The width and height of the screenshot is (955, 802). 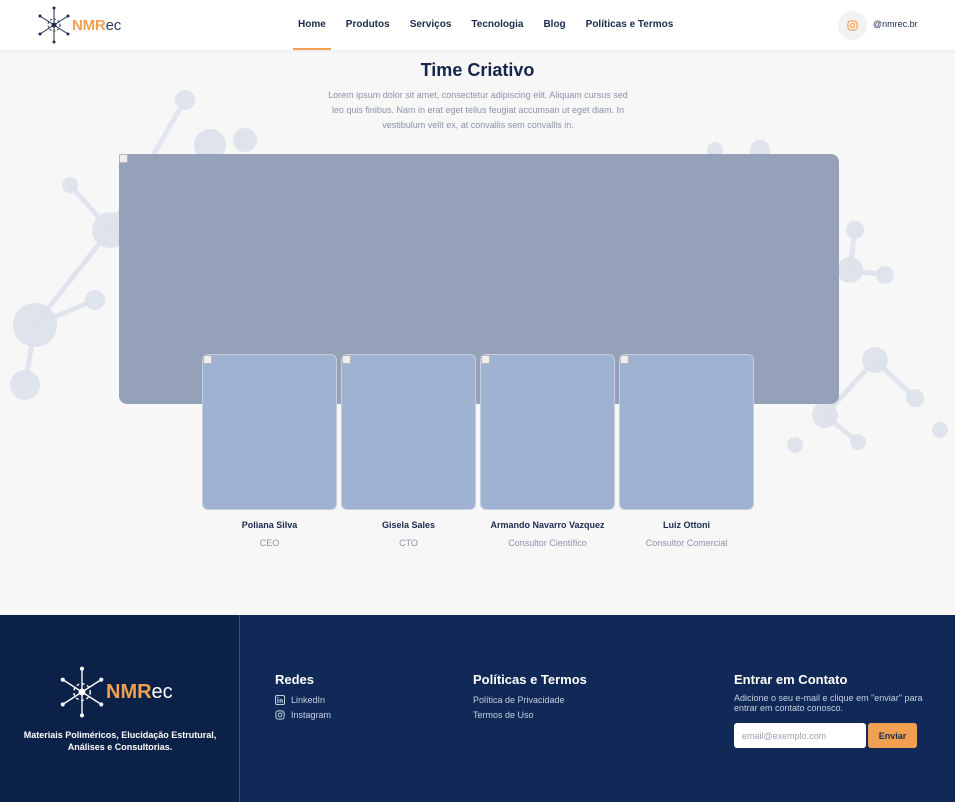 I want to click on linkedin-icon, so click(x=280, y=700).